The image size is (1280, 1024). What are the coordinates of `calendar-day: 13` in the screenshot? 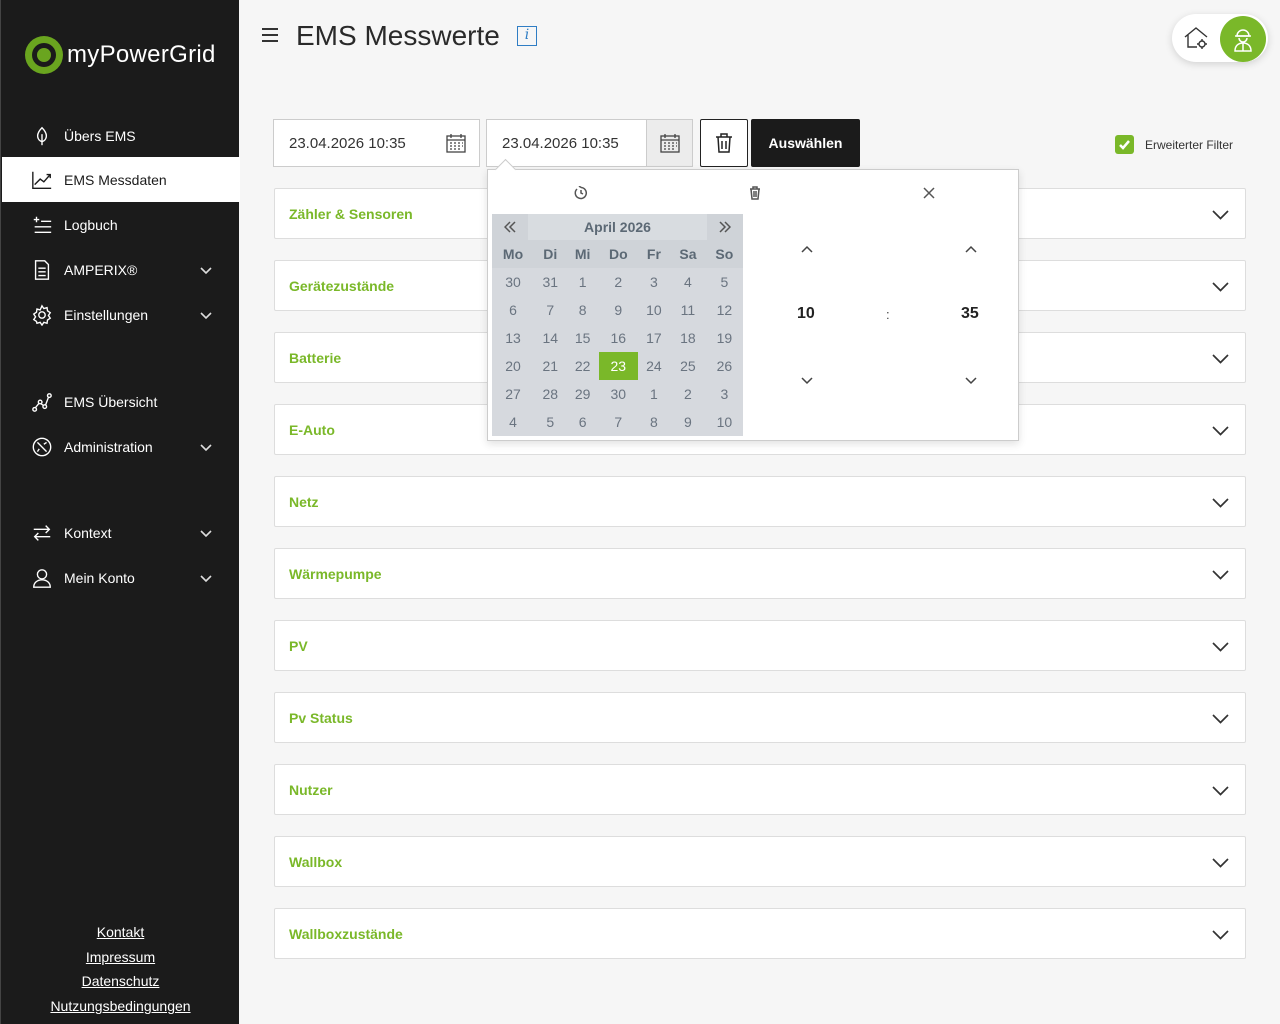 It's located at (513, 338).